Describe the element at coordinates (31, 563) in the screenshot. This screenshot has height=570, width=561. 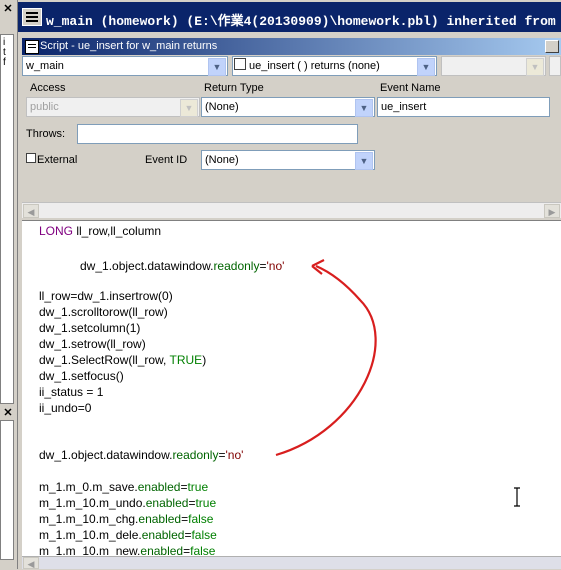
I see `scroll-left-icon: ◀` at that location.